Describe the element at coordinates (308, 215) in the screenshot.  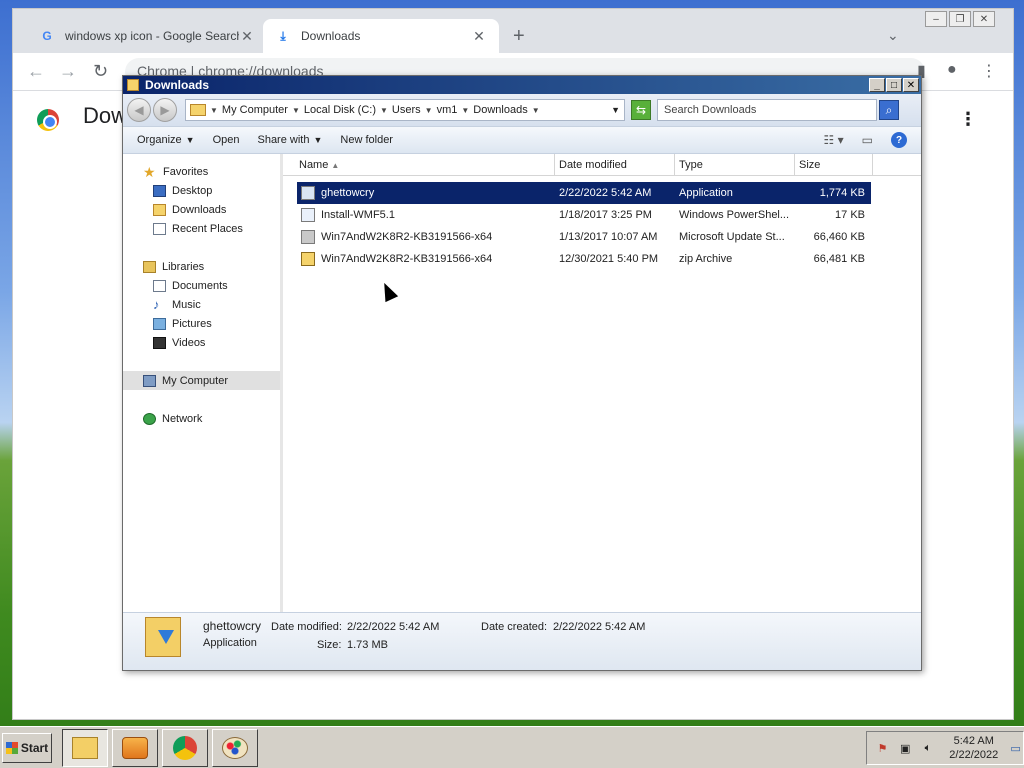
I see `powershell-script-icon` at that location.